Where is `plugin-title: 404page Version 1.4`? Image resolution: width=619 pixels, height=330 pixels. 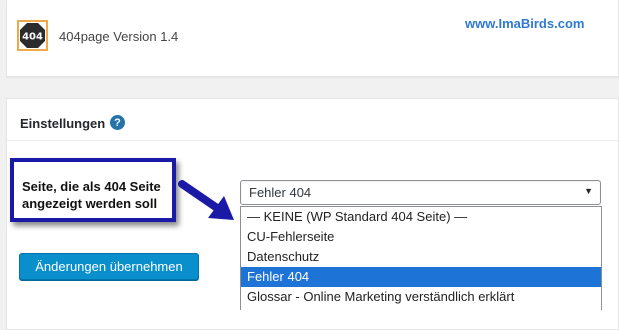
plugin-title: 404page Version 1.4 is located at coordinates (119, 36).